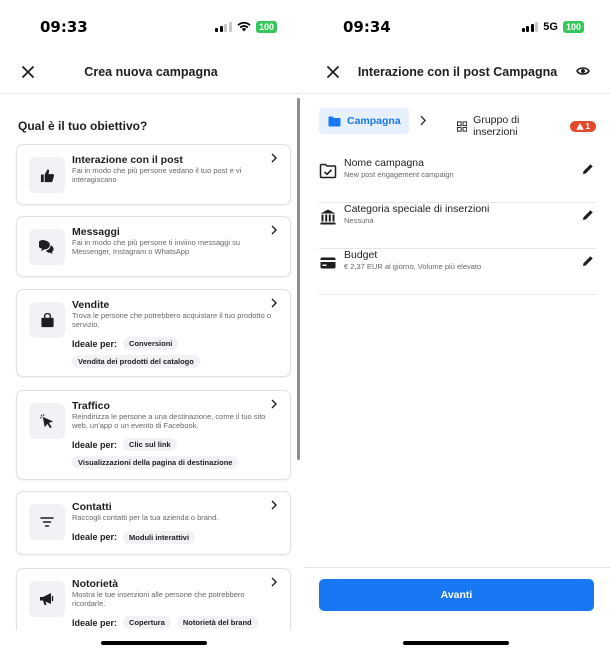  Describe the element at coordinates (151, 343) in the screenshot. I see `ideal-chip: Conversioni` at that location.